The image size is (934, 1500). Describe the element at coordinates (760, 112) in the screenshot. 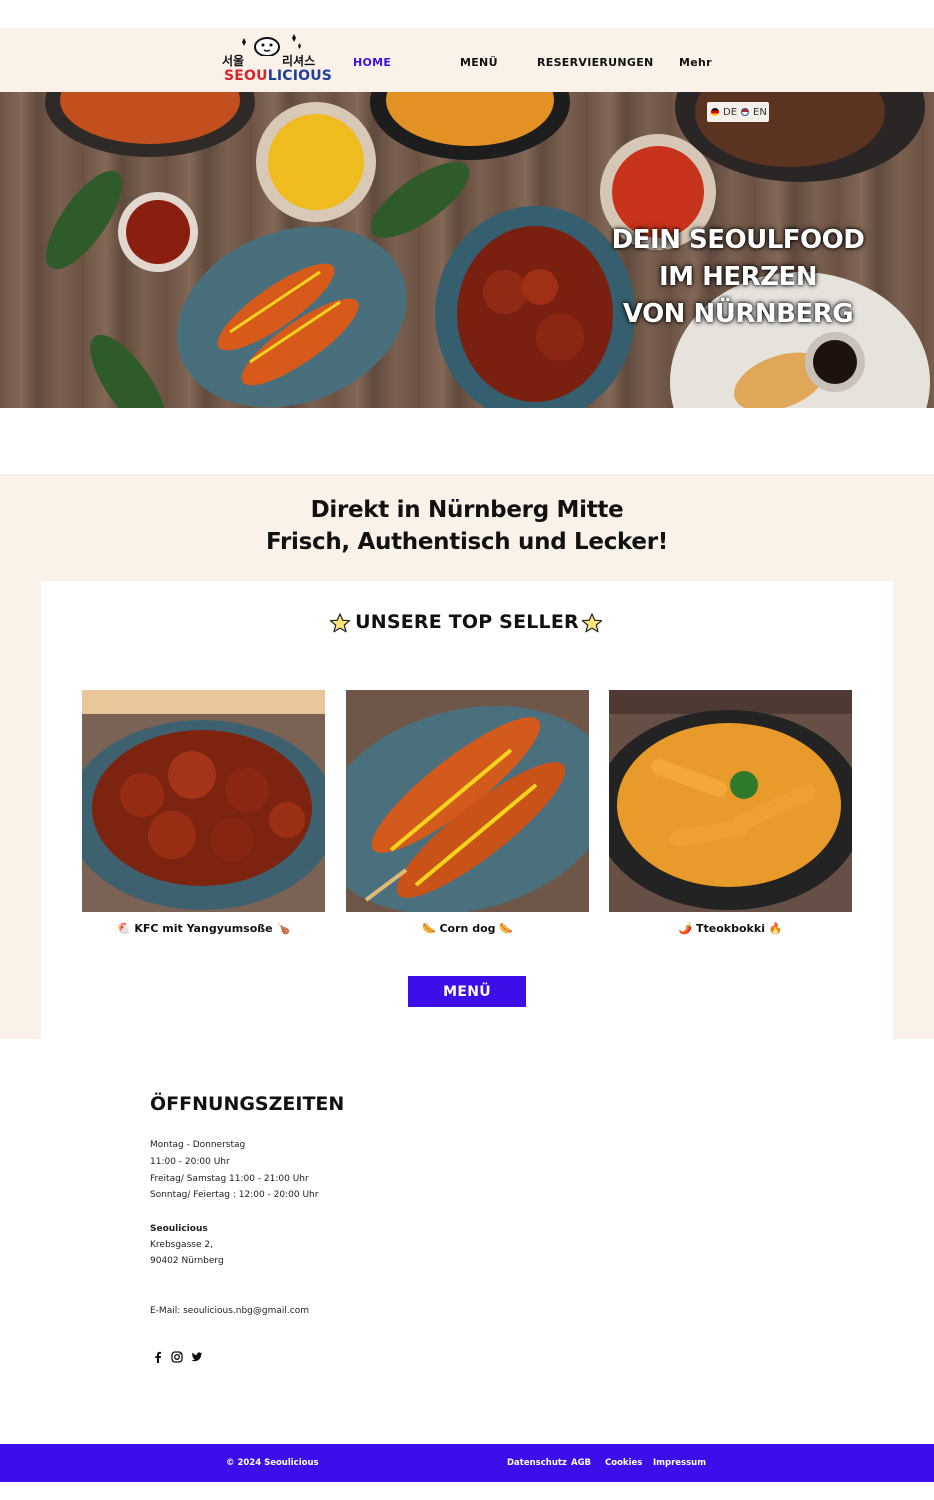

I see `lang-en: EN` at that location.